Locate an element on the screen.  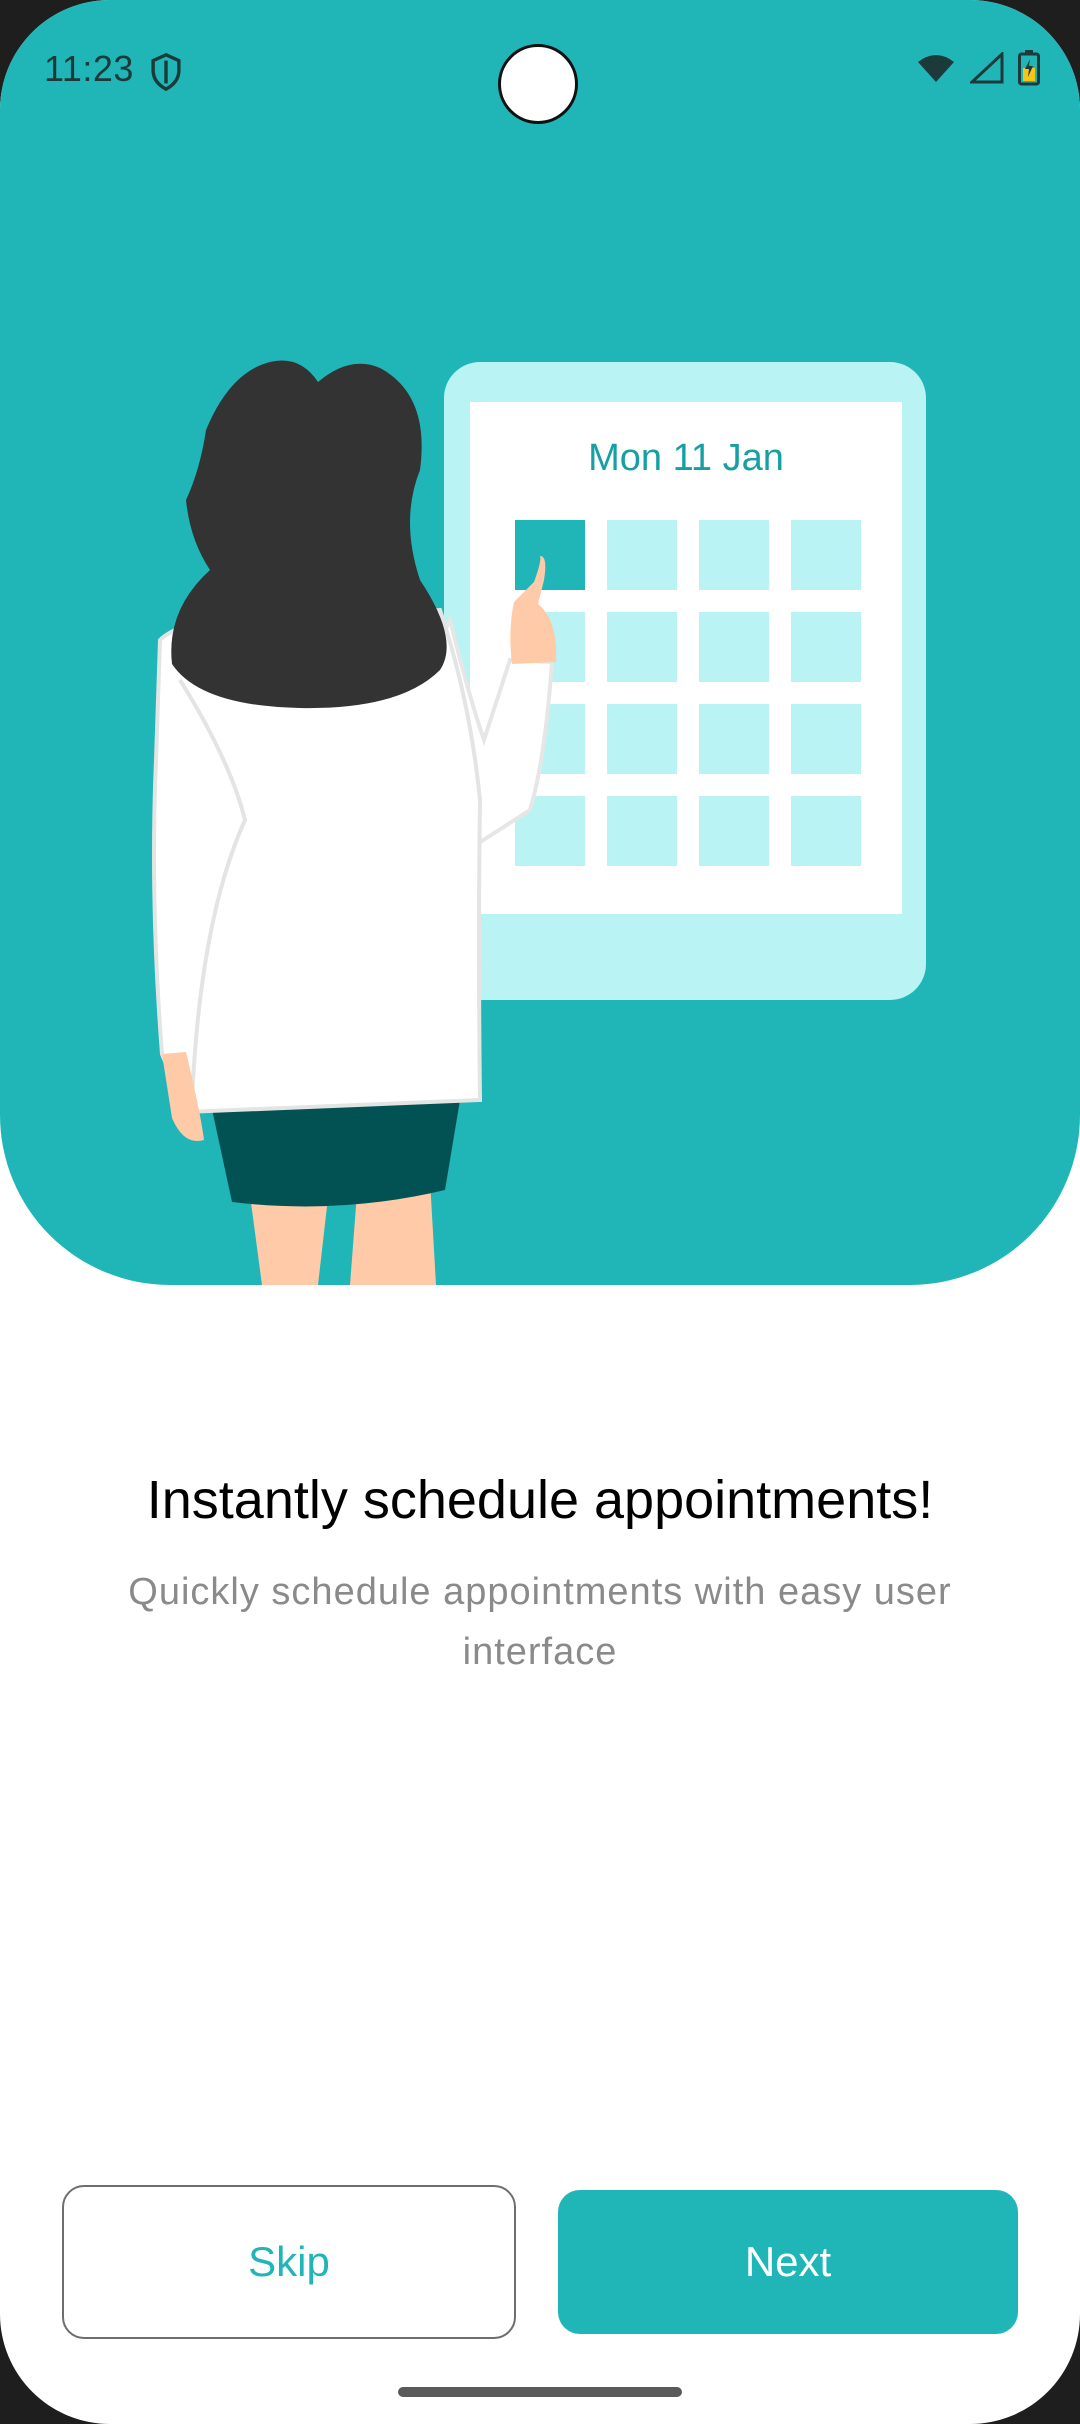
calendar-cell-selected is located at coordinates (550, 555).